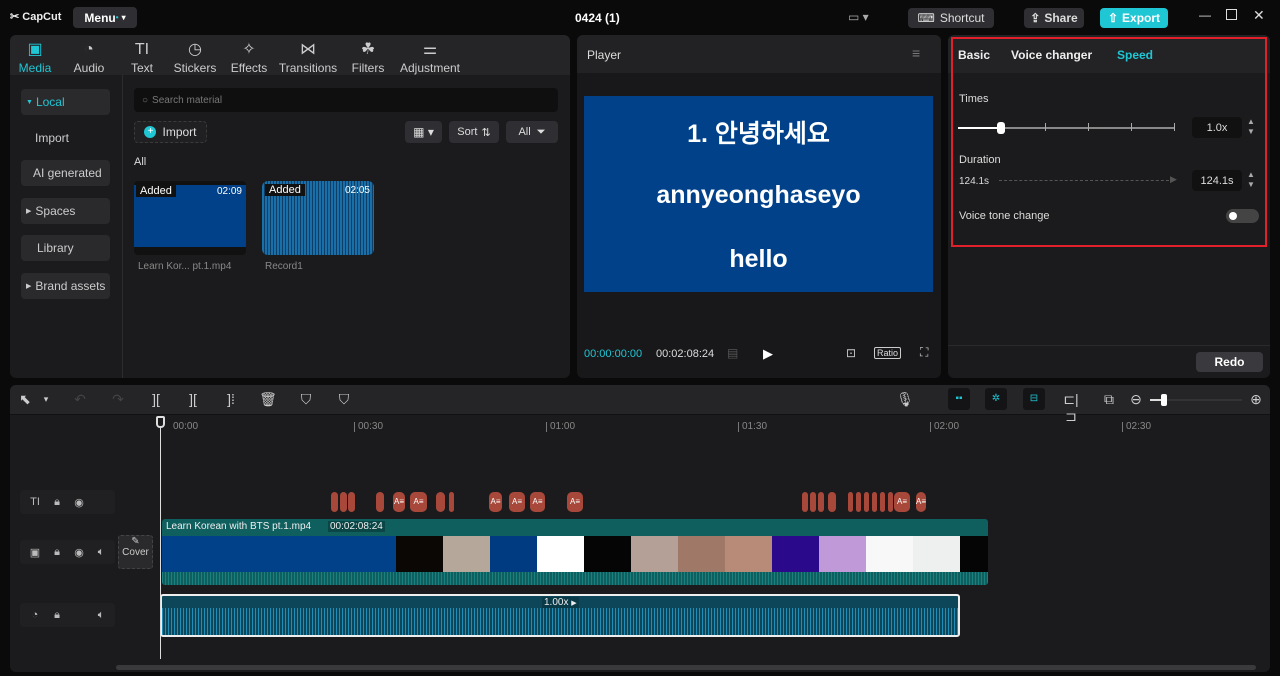 This screenshot has height=676, width=1280. I want to click on times-input: 1.0x, so click(1217, 127).